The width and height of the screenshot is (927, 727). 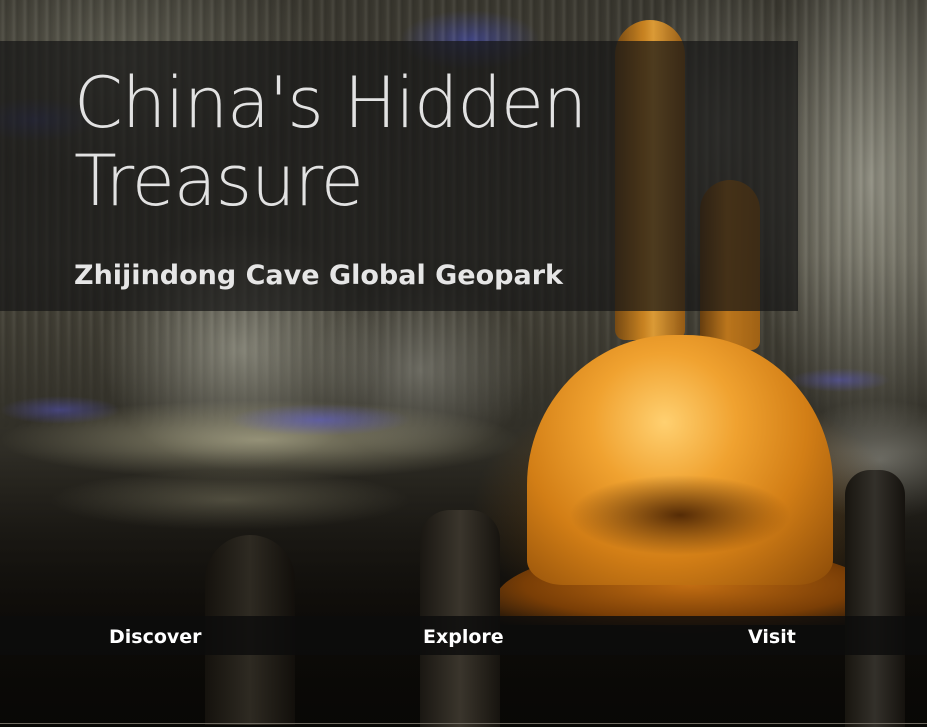 I want to click on nav-link-explore: Explore, so click(x=463, y=635).